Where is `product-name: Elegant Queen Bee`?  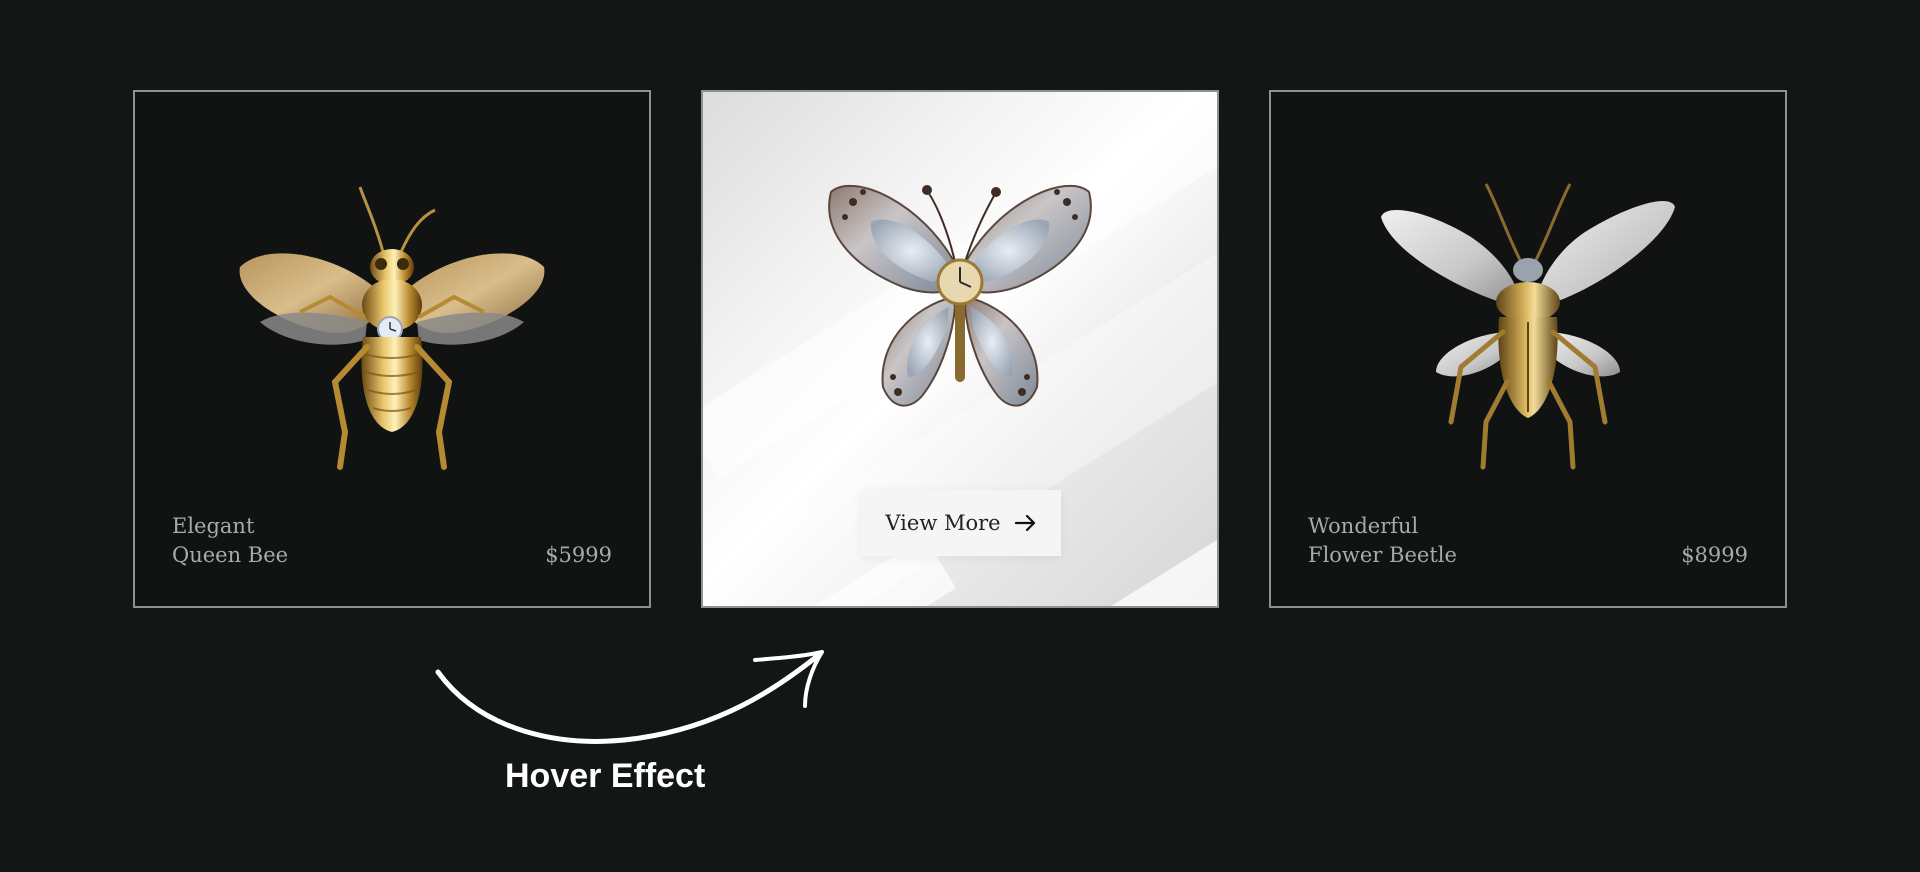 product-name: Elegant Queen Bee is located at coordinates (230, 541).